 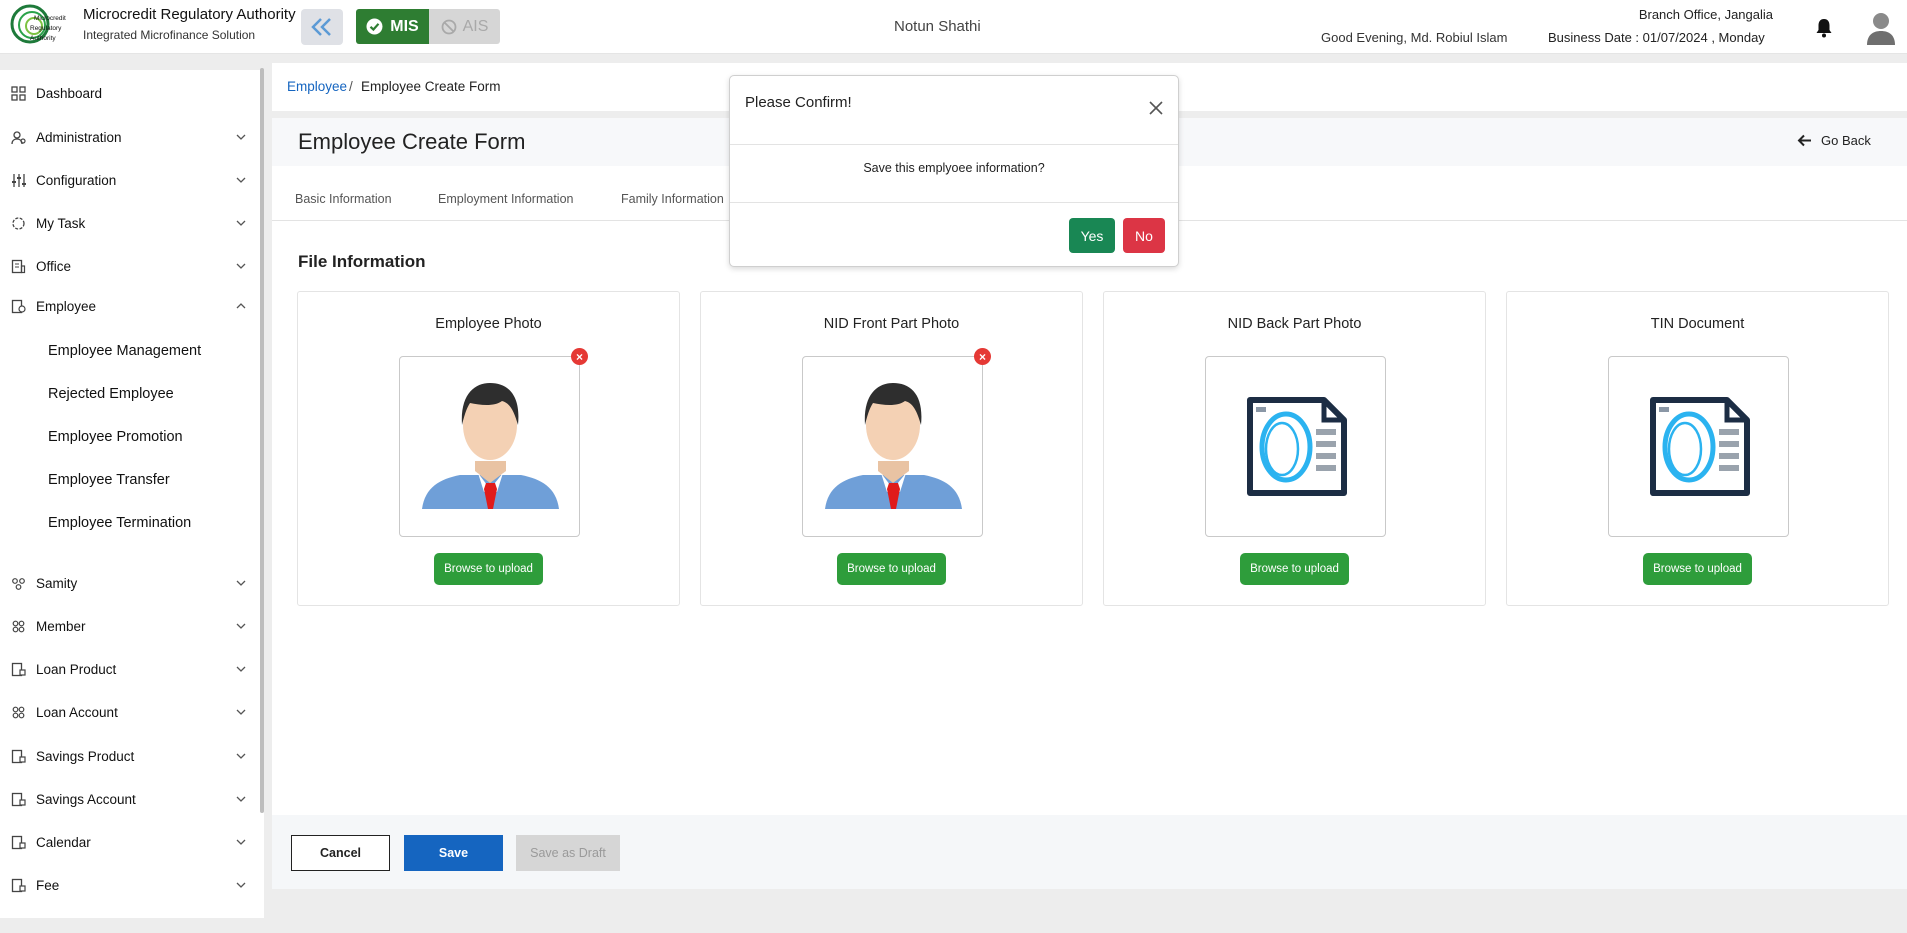 What do you see at coordinates (128, 669) in the screenshot?
I see `sidebar-item-loan-product: Loan Product` at bounding box center [128, 669].